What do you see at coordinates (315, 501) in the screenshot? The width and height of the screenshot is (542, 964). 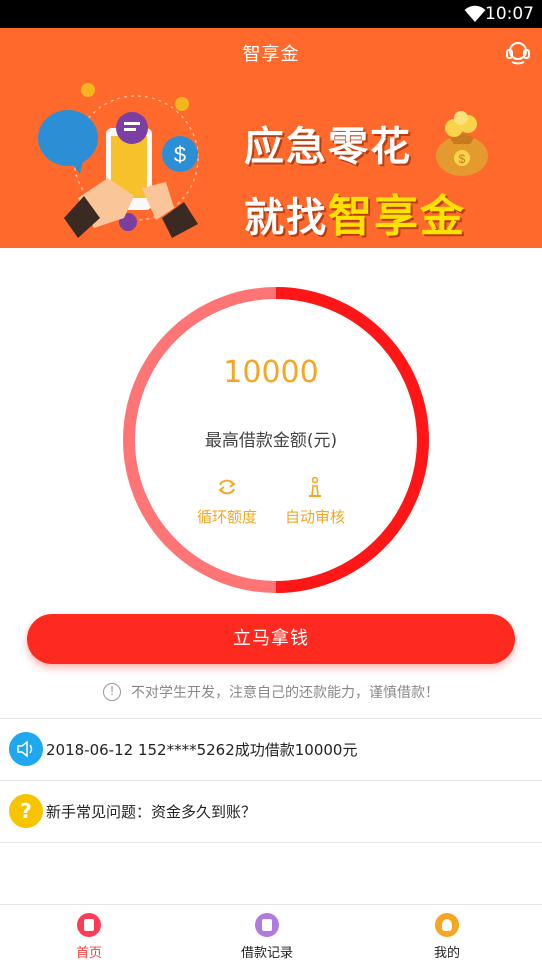 I see `feature-auto-review: 自动审核` at bounding box center [315, 501].